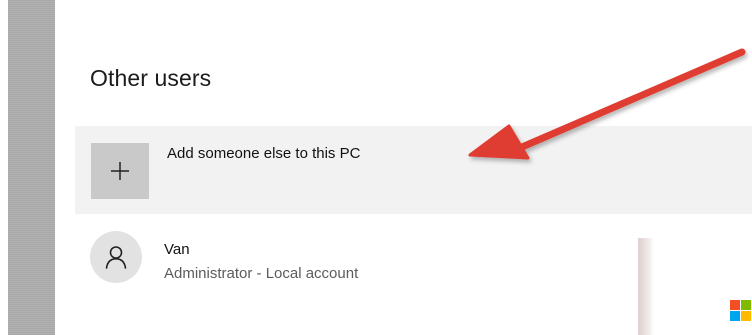 The width and height of the screenshot is (752, 335). I want to click on user-account-type: Administrator - Local account, so click(261, 273).